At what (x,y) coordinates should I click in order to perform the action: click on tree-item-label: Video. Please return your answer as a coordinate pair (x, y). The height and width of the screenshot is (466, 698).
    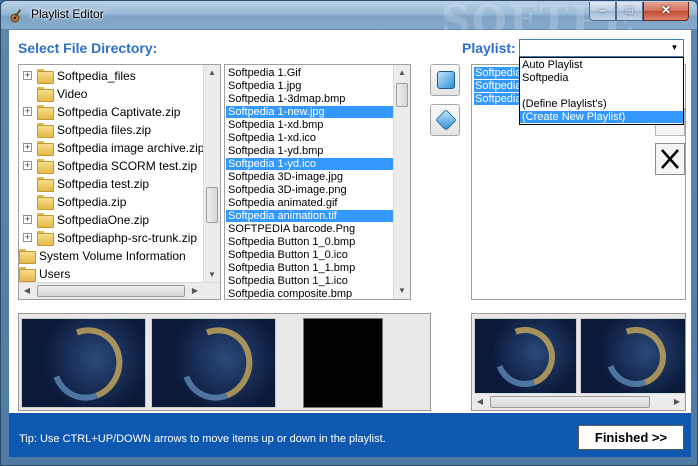
    Looking at the image, I should click on (72, 94).